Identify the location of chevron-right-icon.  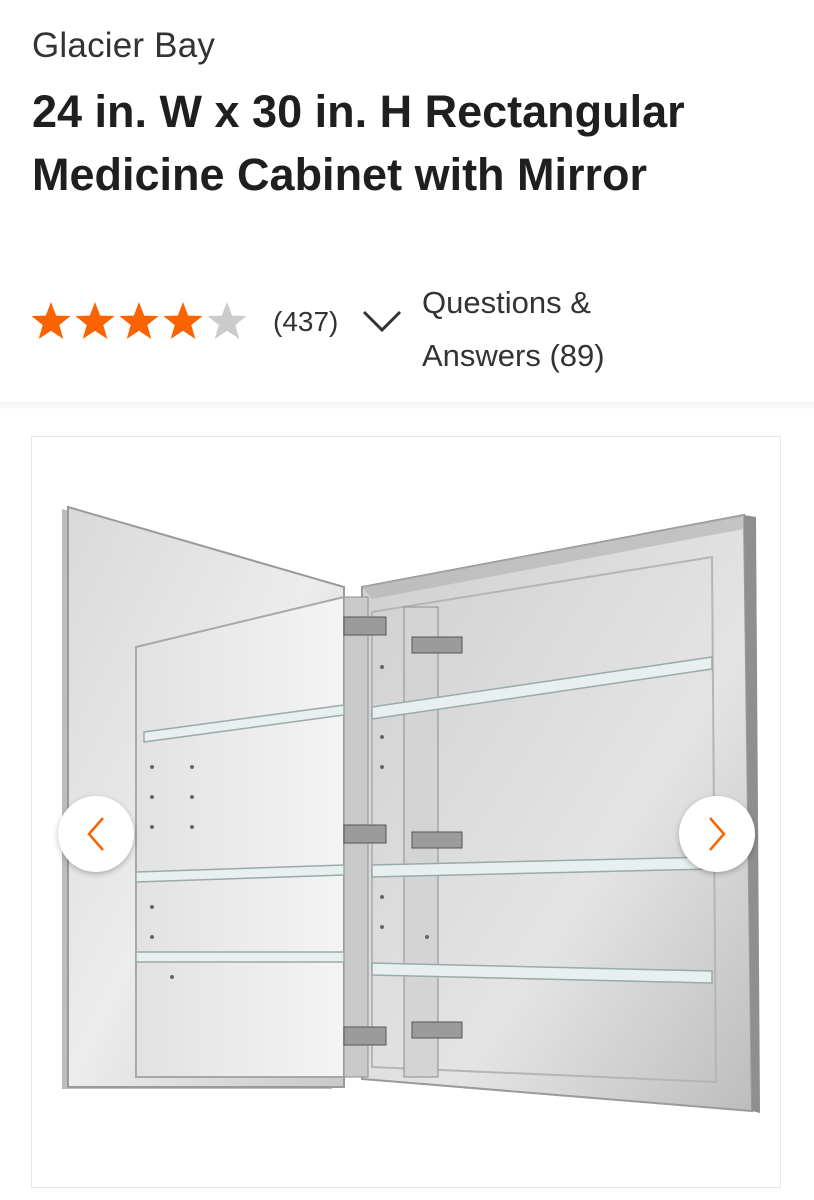
(717, 834).